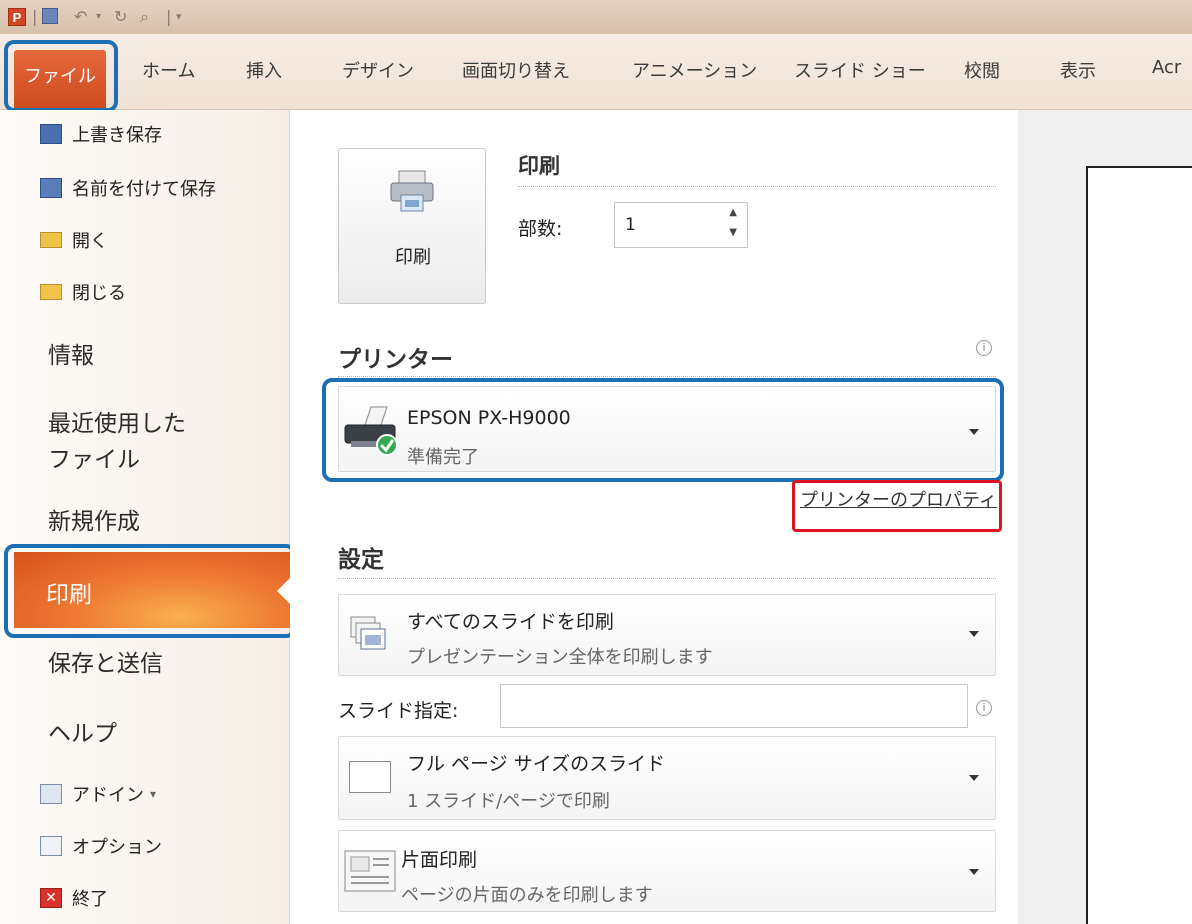  Describe the element at coordinates (51, 240) in the screenshot. I see `folder-open-icon` at that location.